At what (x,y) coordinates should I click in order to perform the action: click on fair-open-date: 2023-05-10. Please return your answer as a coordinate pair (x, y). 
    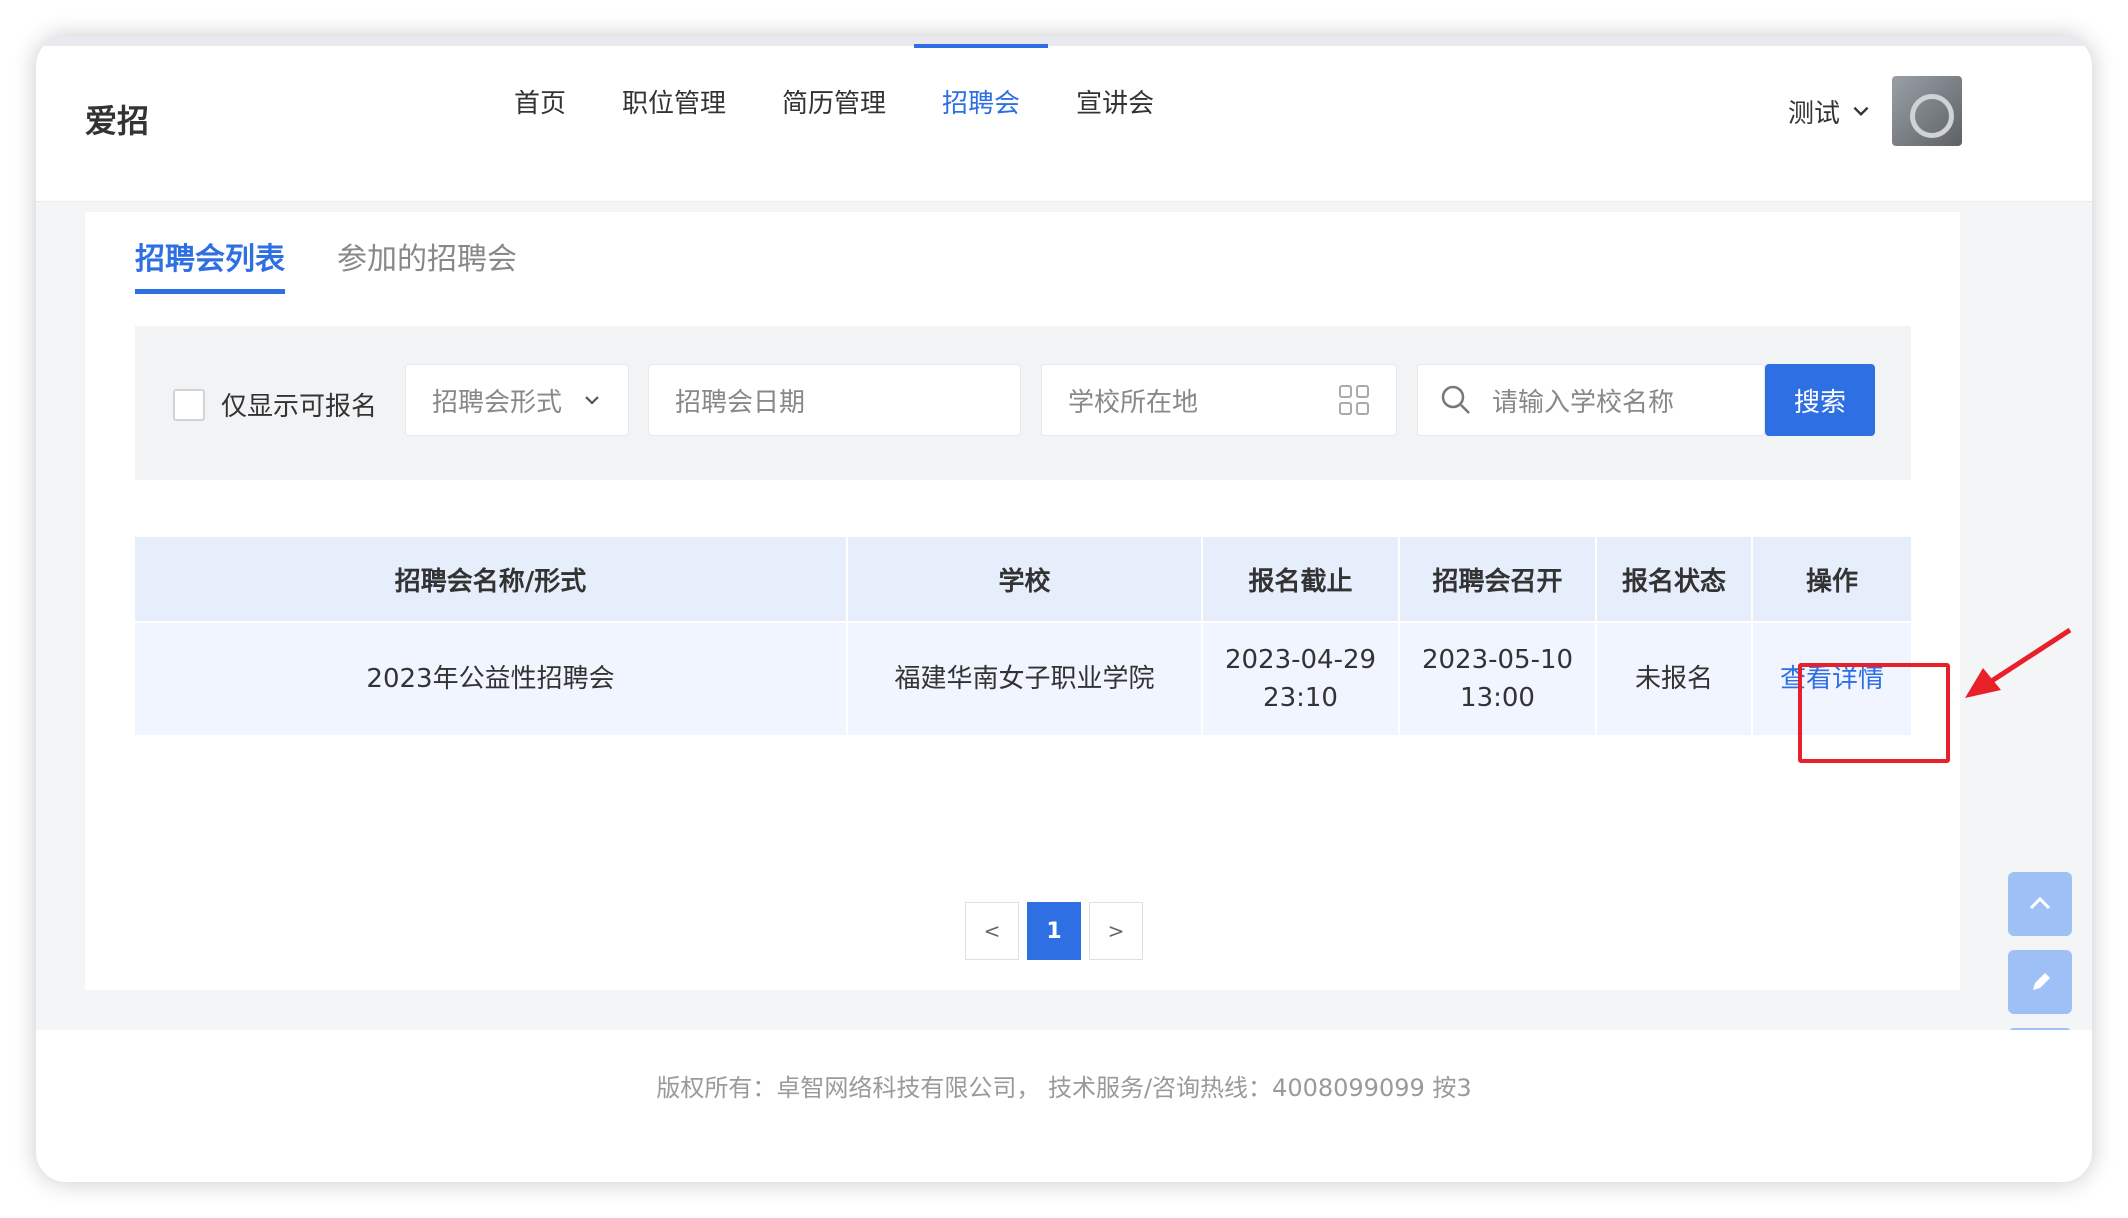
    Looking at the image, I should click on (1497, 660).